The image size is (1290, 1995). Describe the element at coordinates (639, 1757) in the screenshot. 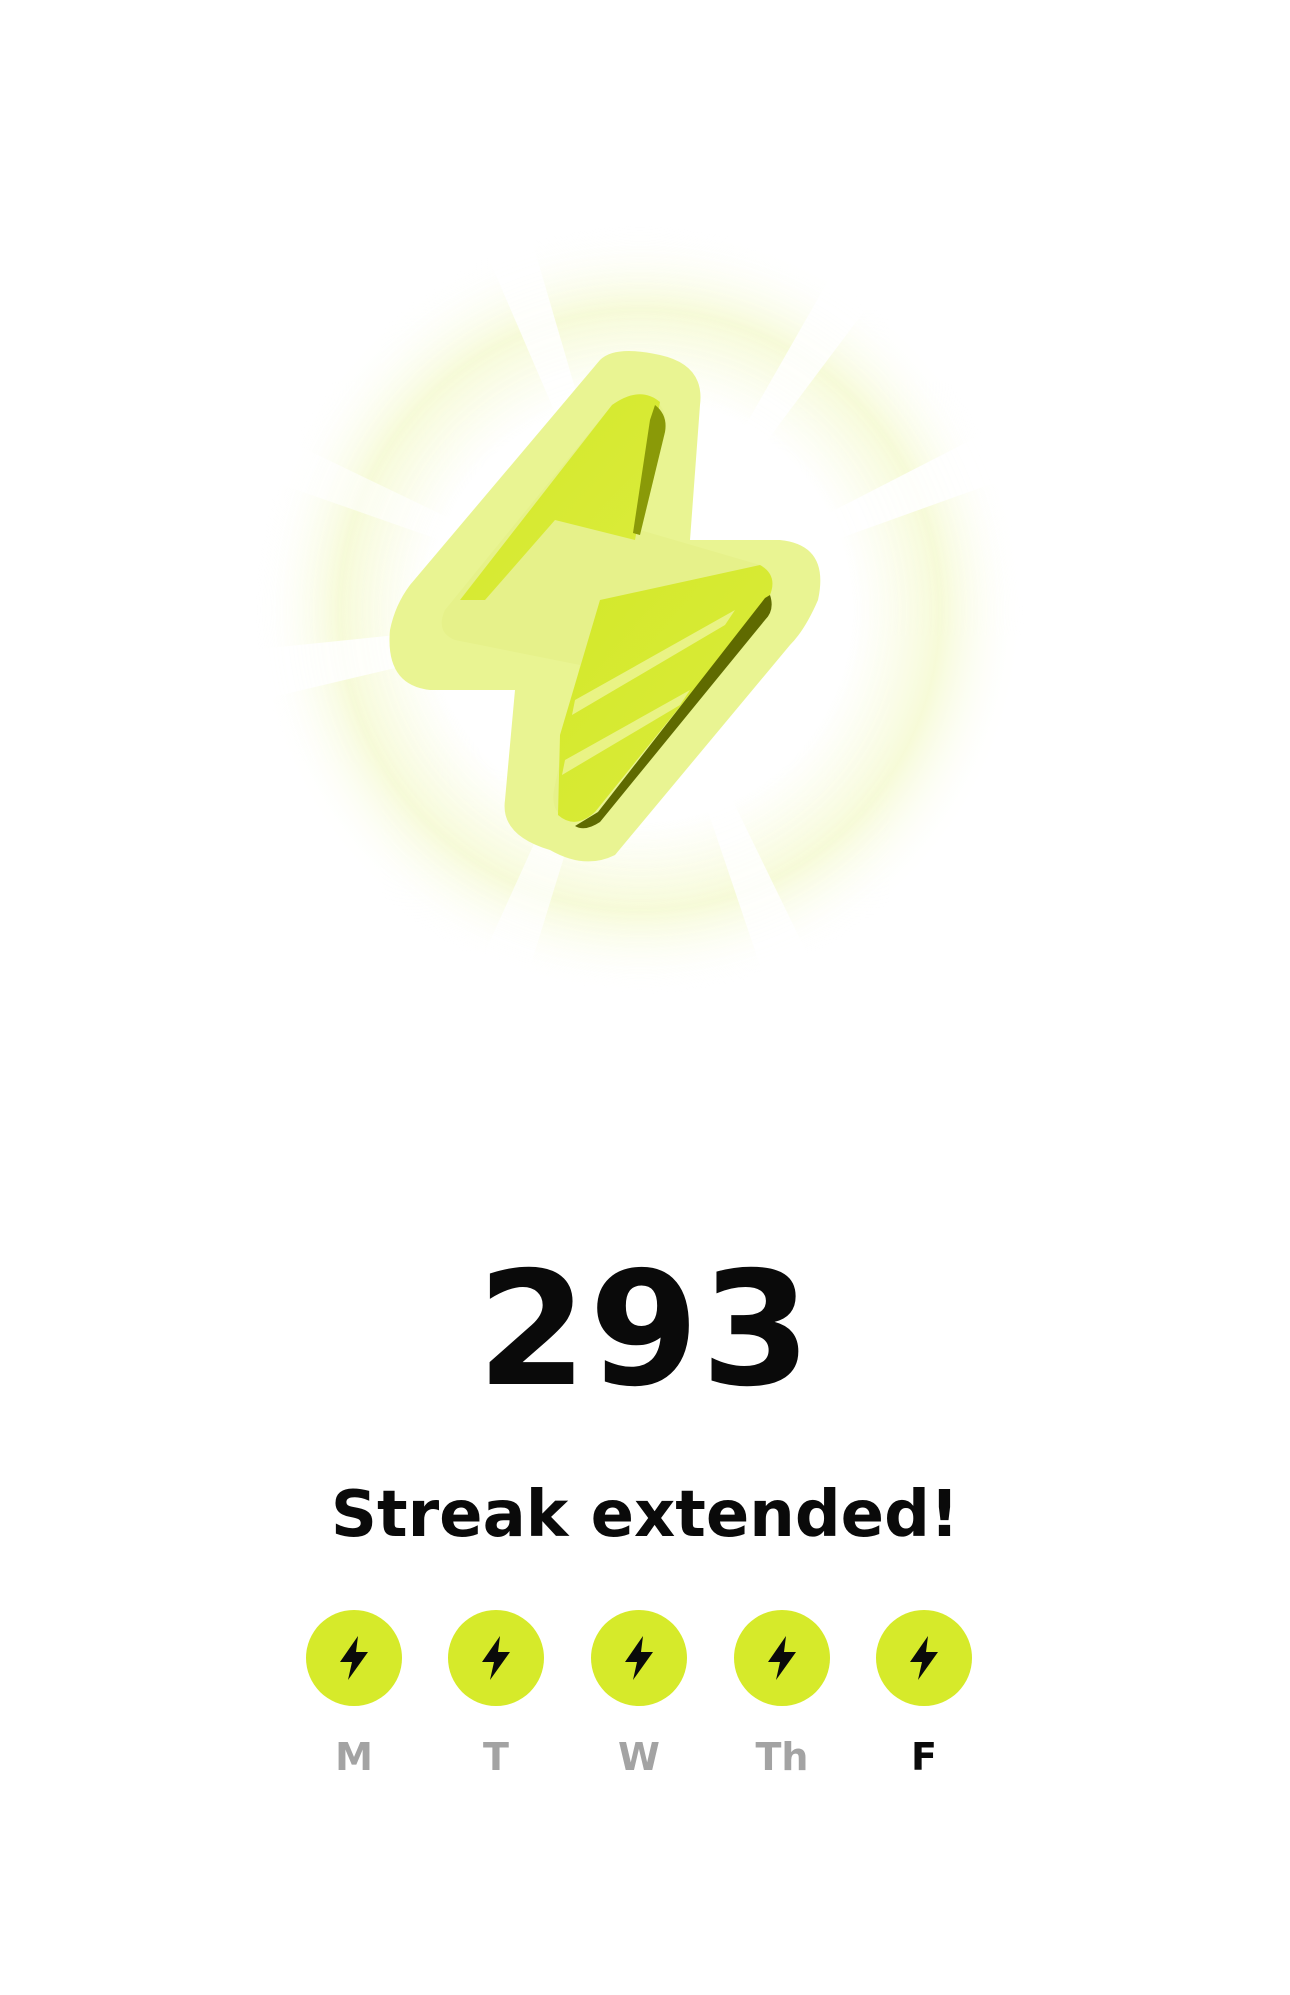

I see `day-label: W` at that location.